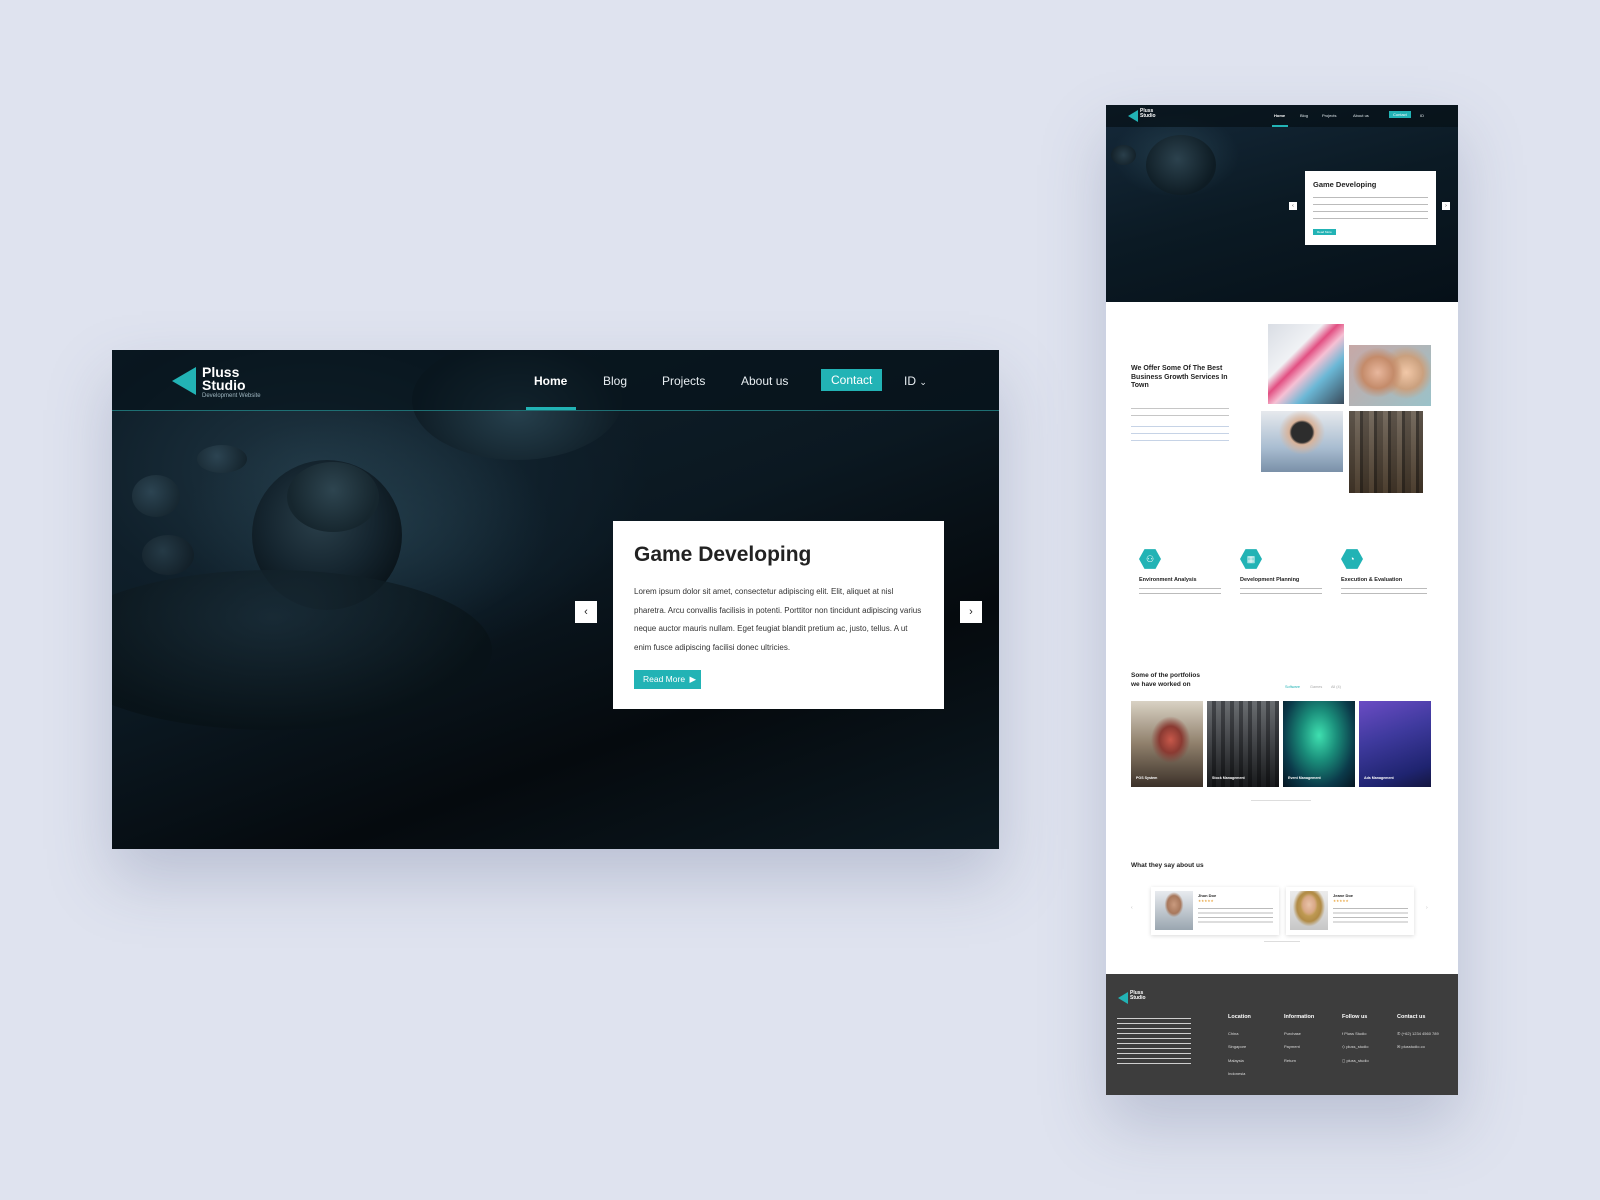 The height and width of the screenshot is (1200, 1600). What do you see at coordinates (1384, 590) in the screenshot?
I see `service-text-lines` at bounding box center [1384, 590].